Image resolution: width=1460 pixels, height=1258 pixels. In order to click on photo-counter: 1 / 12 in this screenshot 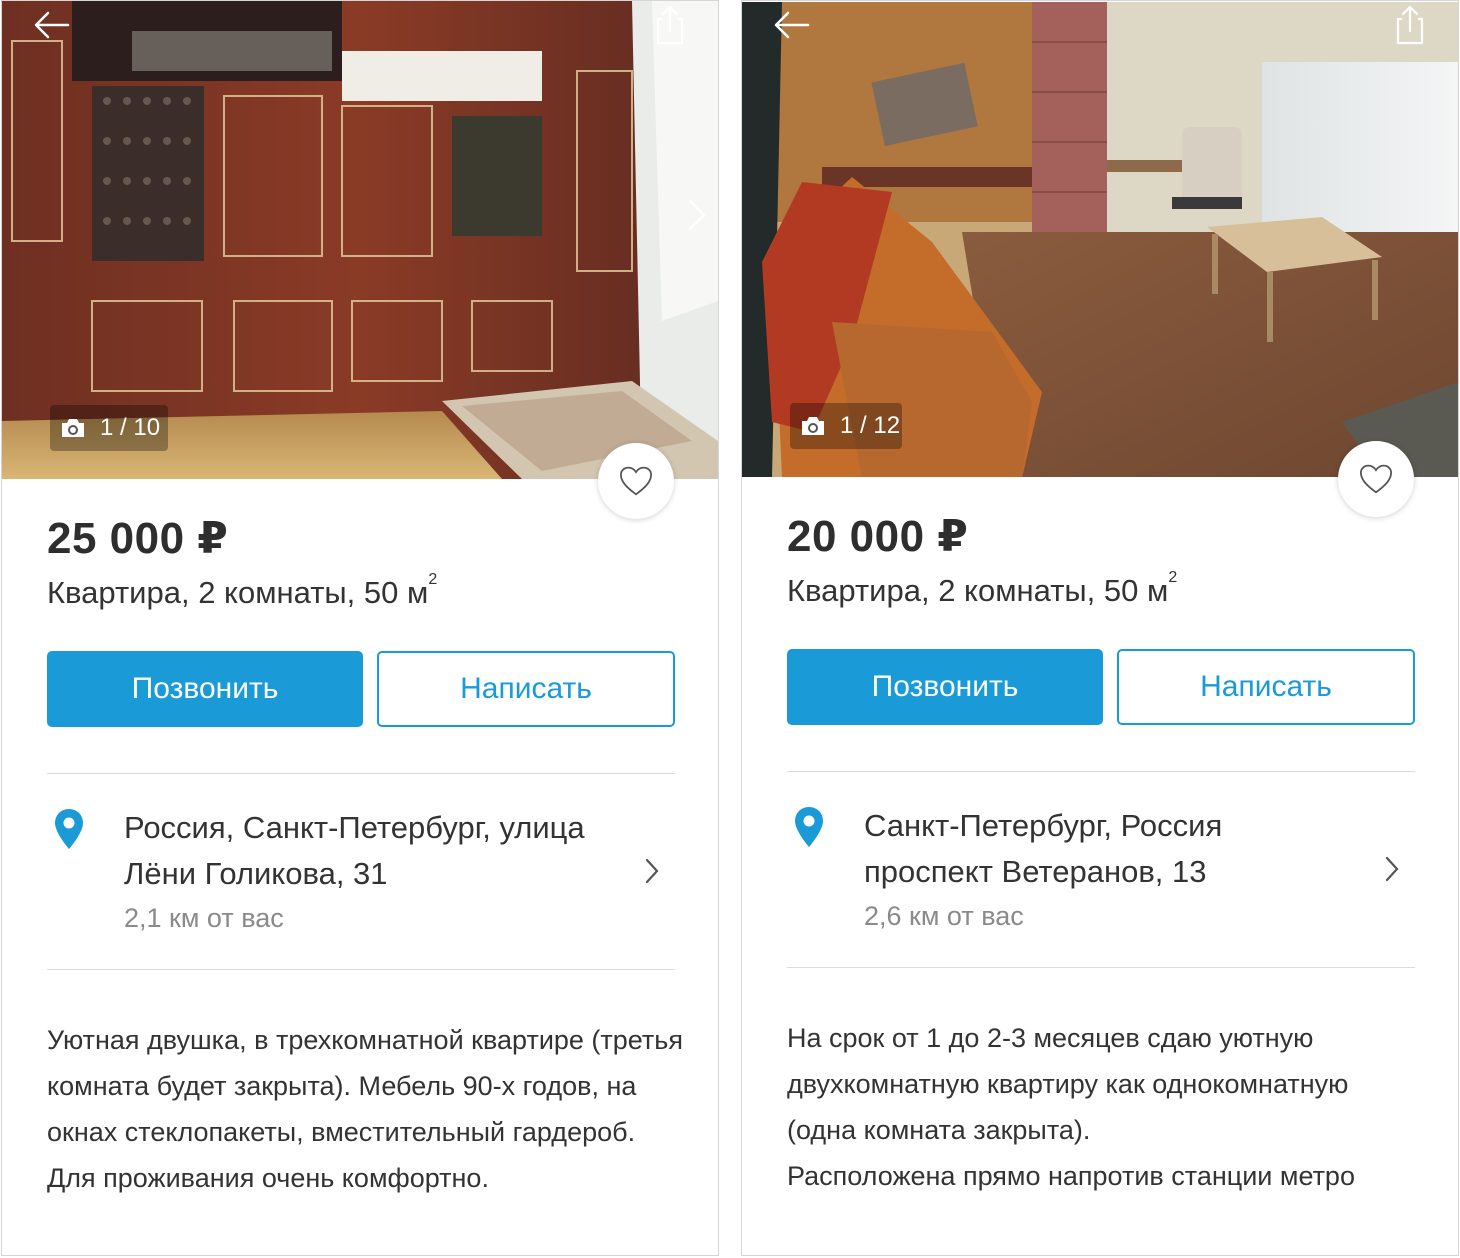, I will do `click(846, 426)`.